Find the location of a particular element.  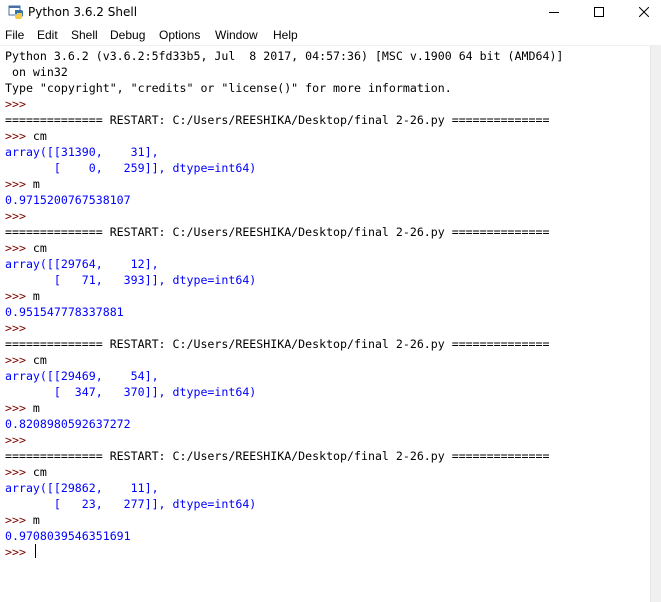

python-logo-icon is located at coordinates (16, 12).